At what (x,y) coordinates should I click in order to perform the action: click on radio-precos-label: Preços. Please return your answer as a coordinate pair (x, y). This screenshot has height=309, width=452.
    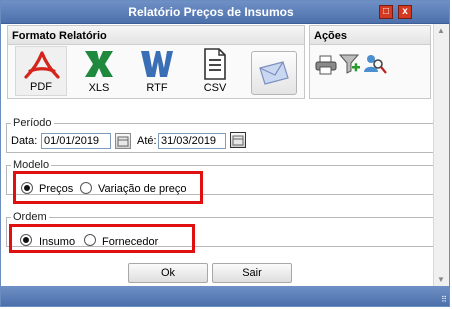
    Looking at the image, I should click on (56, 189).